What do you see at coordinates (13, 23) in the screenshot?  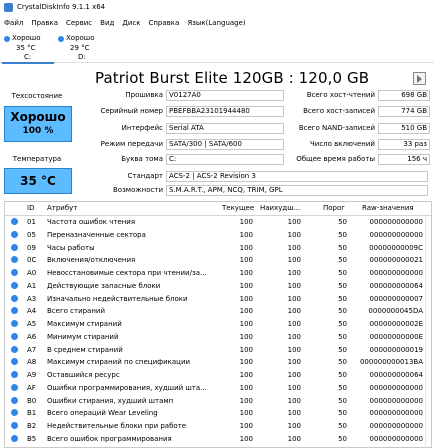 I see `menu-file: Файл` at bounding box center [13, 23].